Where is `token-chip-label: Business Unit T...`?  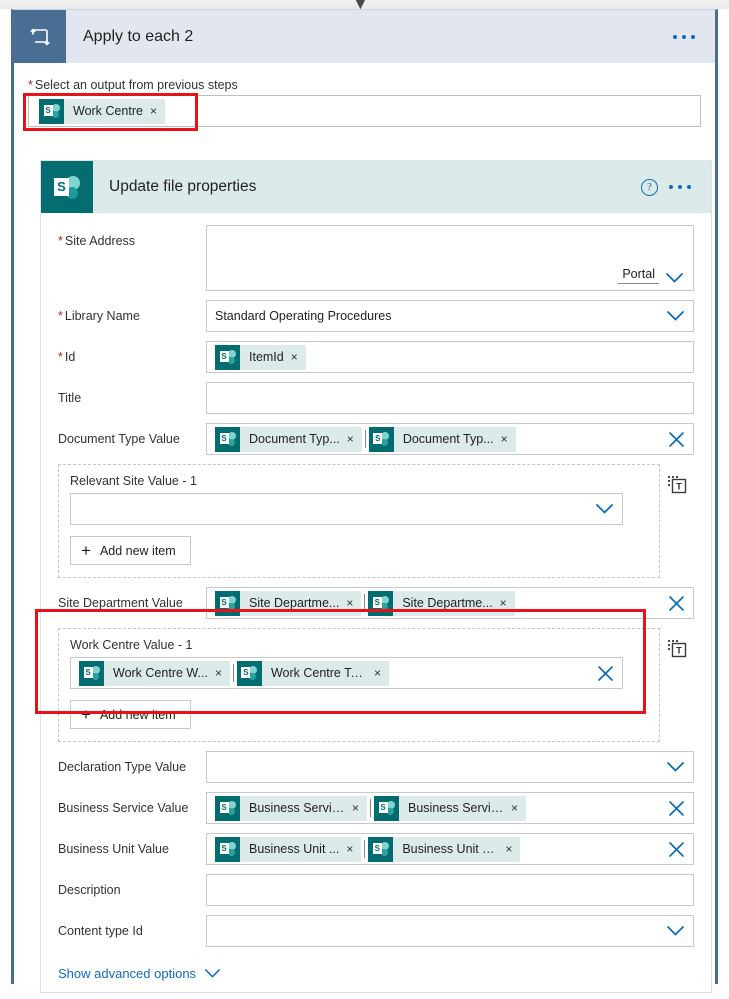 token-chip-label: Business Unit T... is located at coordinates (450, 849).